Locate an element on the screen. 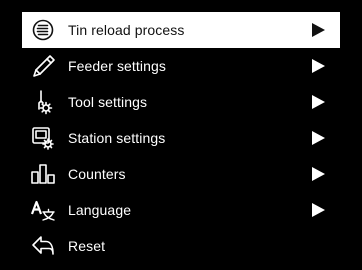 Image resolution: width=362 pixels, height=270 pixels. feeder-icon is located at coordinates (43, 66).